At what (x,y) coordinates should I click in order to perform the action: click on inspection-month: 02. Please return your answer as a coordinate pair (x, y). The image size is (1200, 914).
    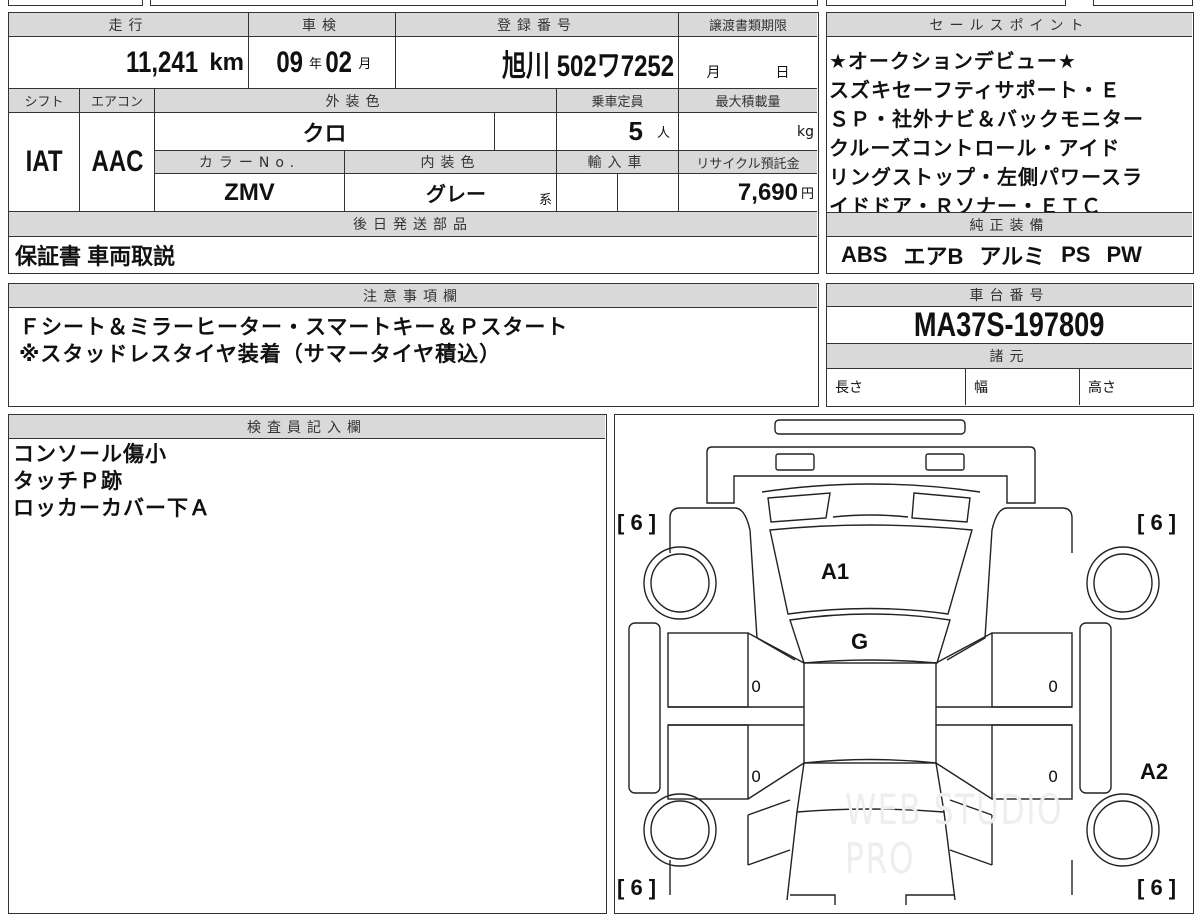
    Looking at the image, I should click on (339, 62).